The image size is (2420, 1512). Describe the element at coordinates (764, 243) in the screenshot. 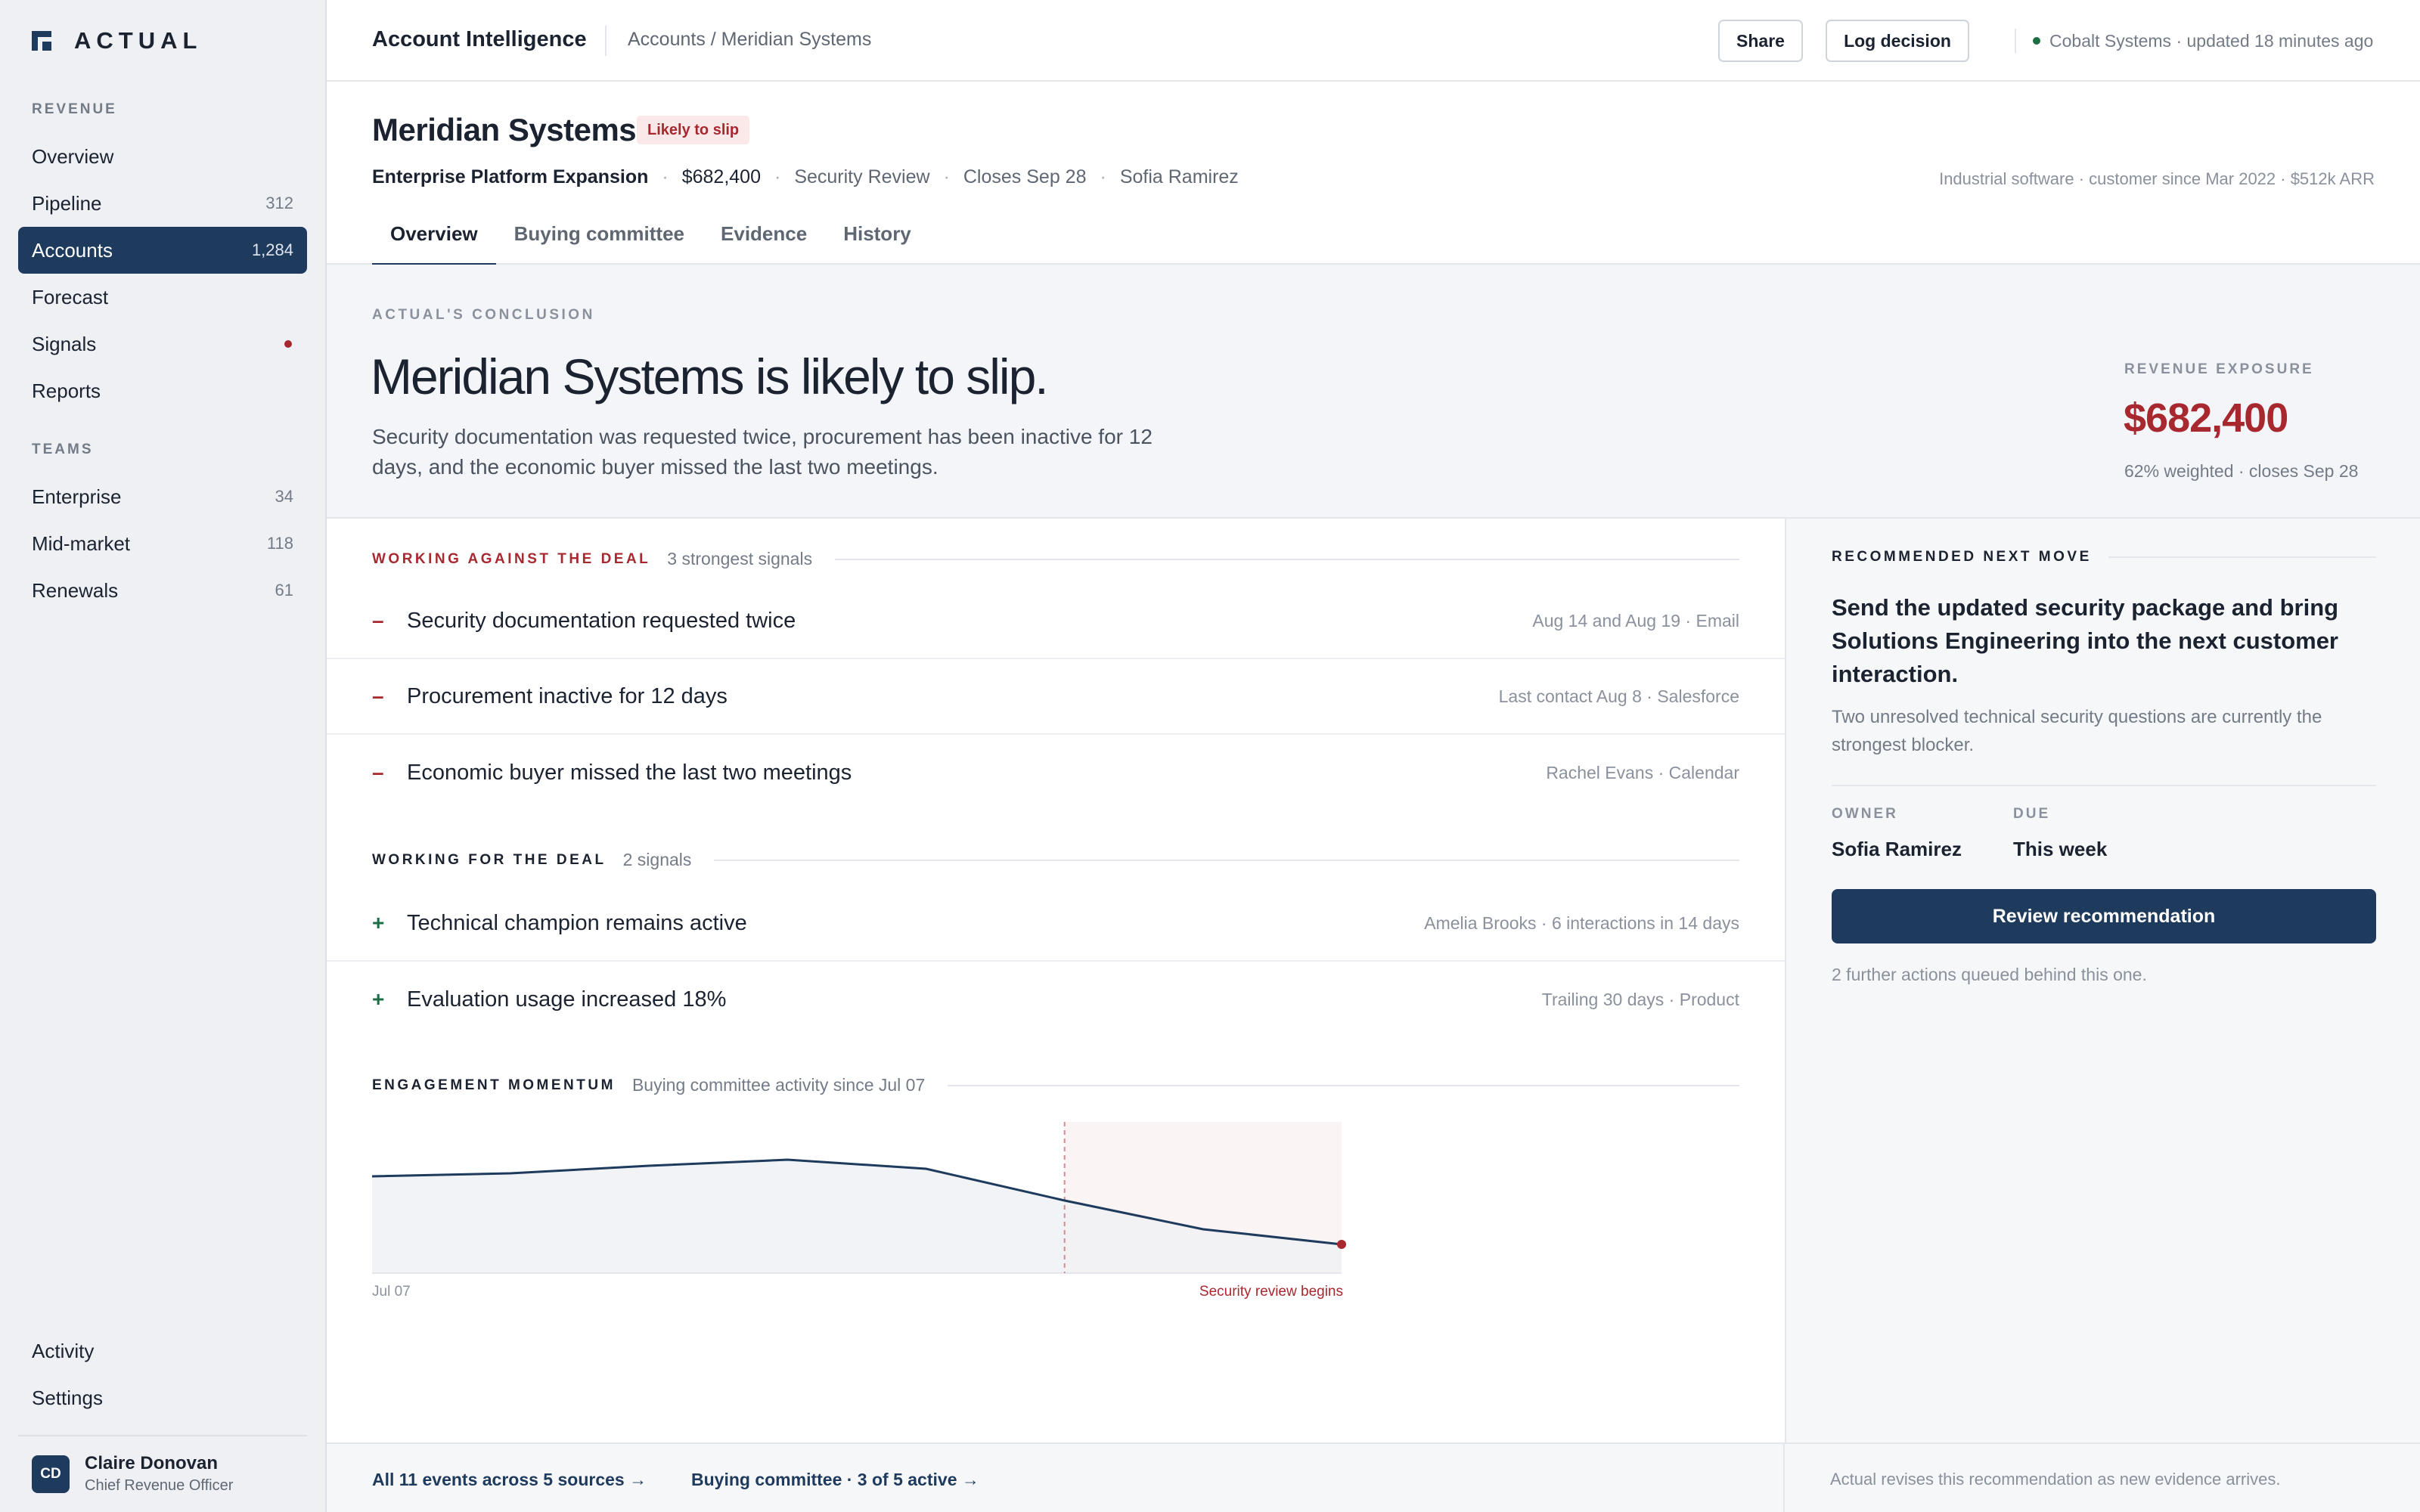

I see `tab-evidence: Evidence` at that location.